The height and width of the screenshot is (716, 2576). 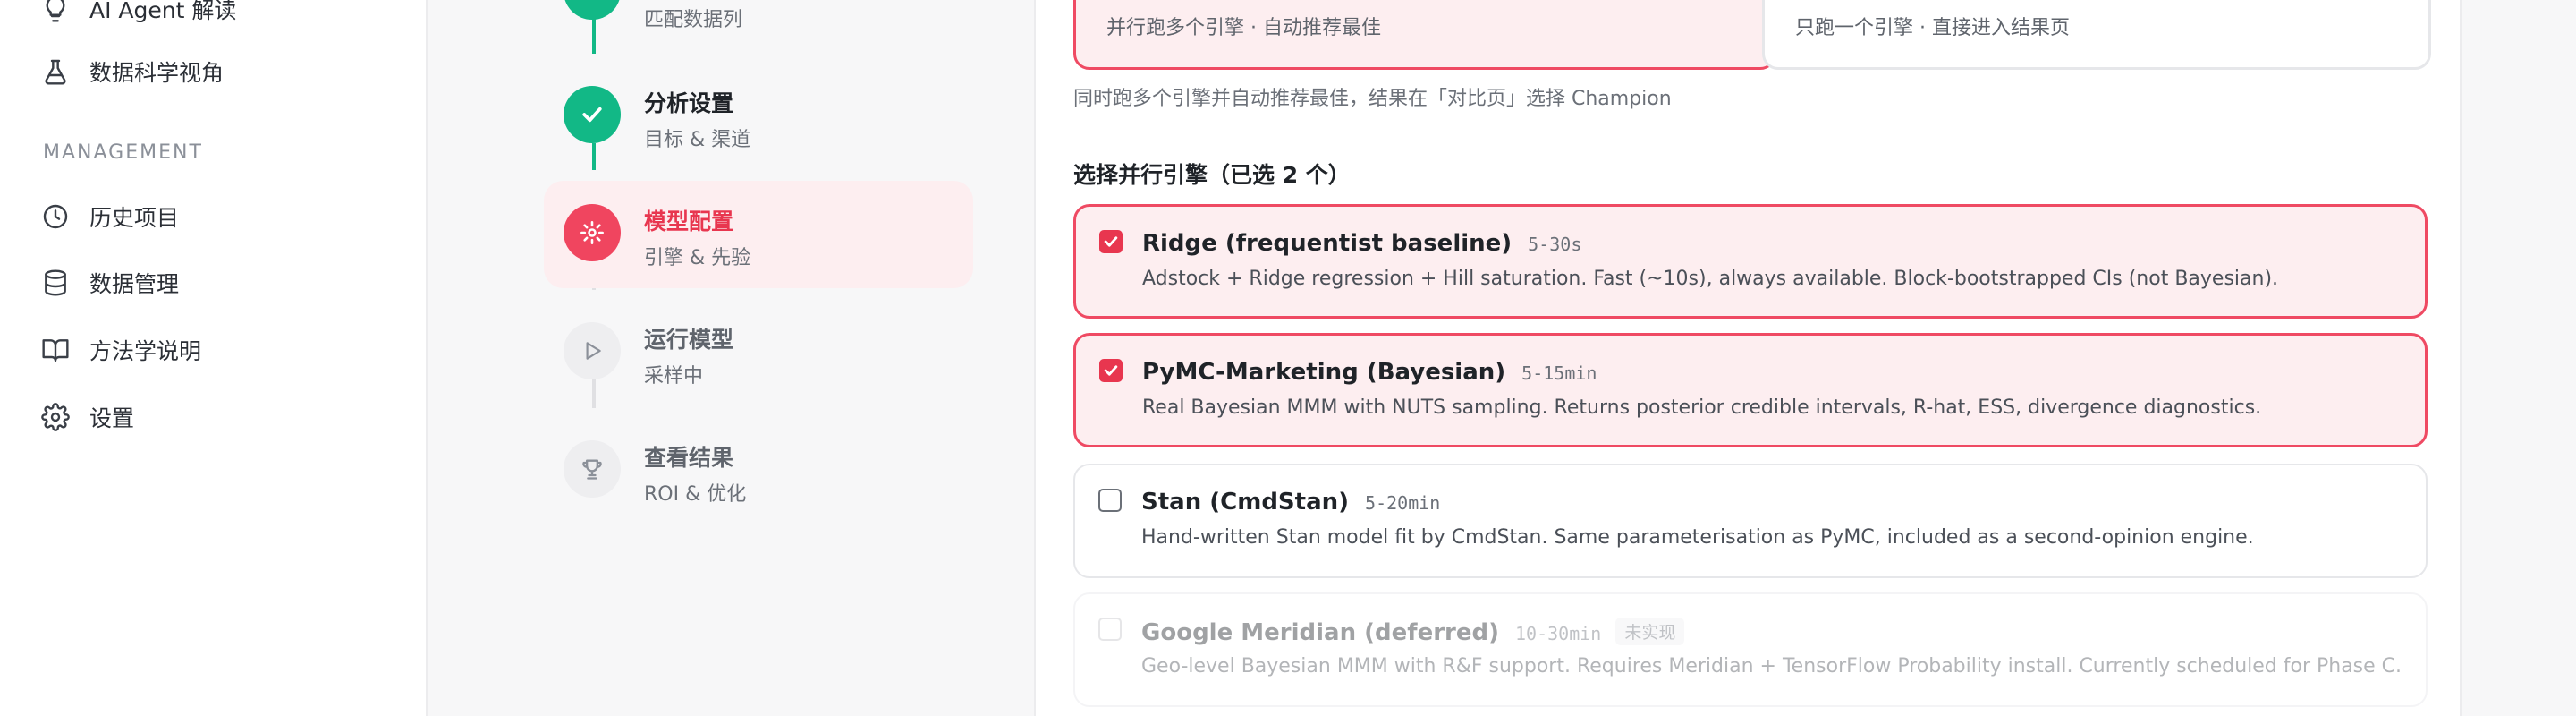 I want to click on sidebar-item-settings: 设置, so click(x=87, y=417).